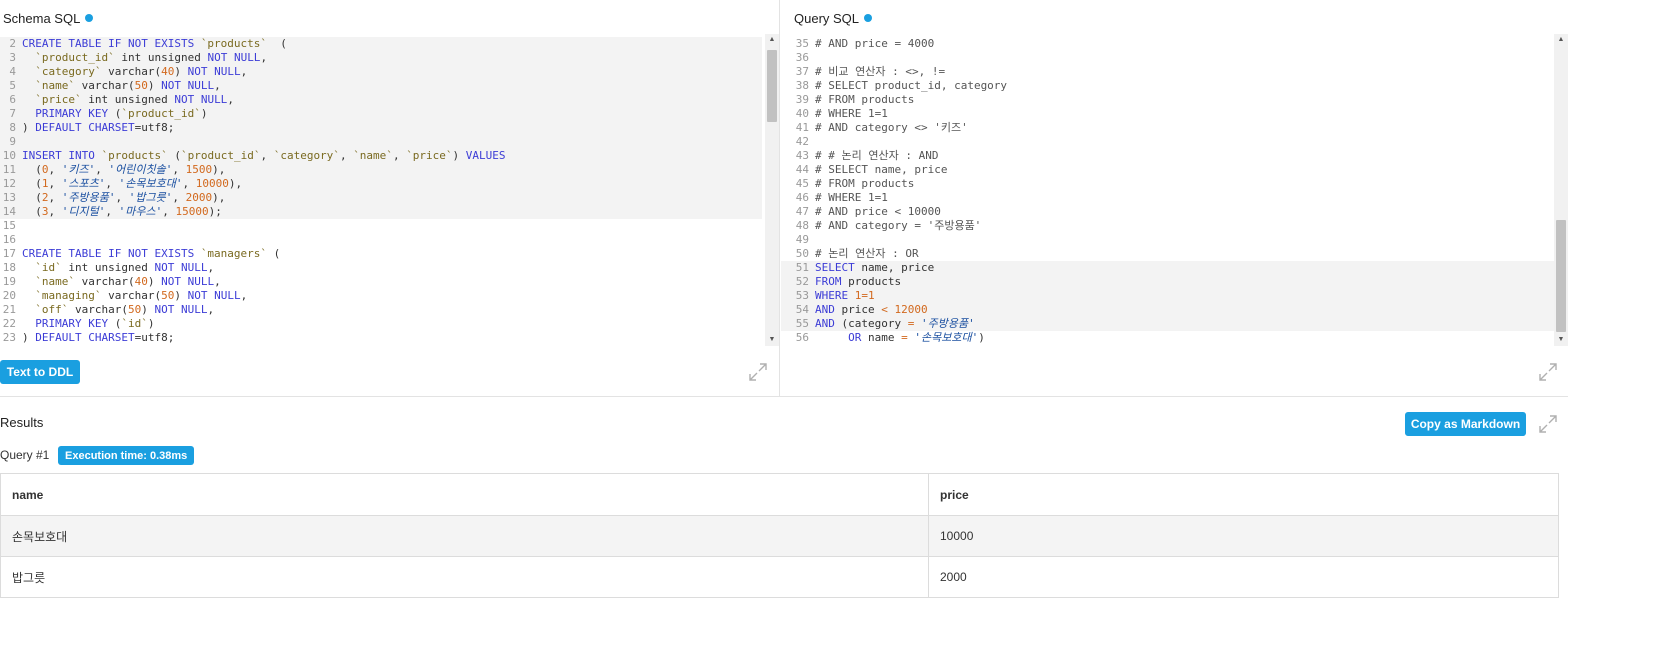  I want to click on code-line: 20 `managing` varchar(50) NOT NULL,, so click(381, 296).